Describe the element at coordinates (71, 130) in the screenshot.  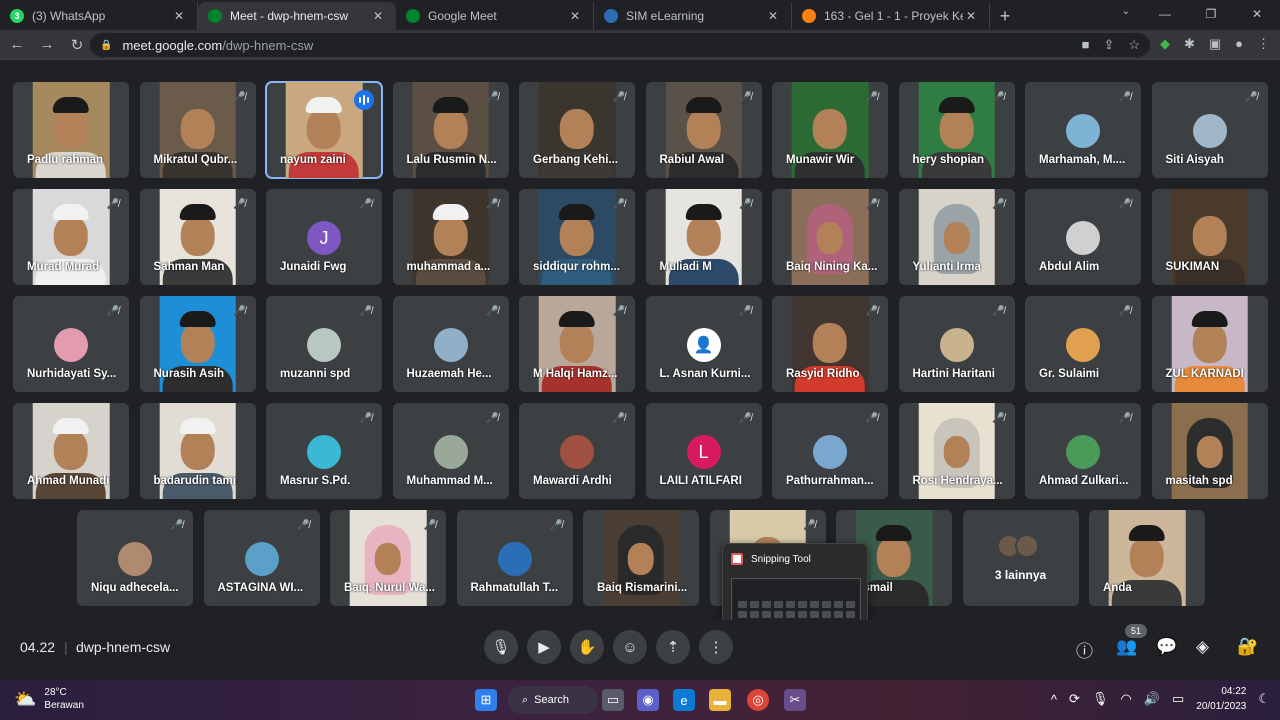
I see `participant-tile: Padlu rahman` at that location.